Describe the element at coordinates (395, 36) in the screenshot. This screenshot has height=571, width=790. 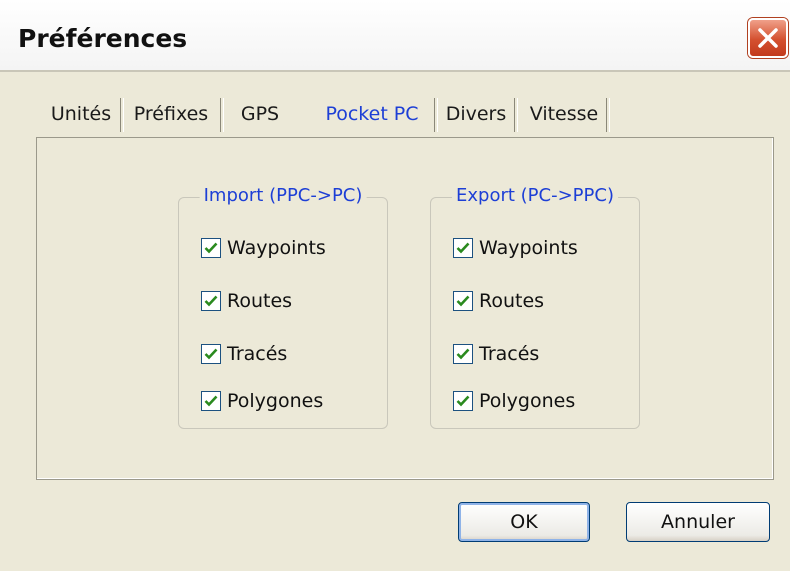
I see `title-bar: Préférences` at that location.